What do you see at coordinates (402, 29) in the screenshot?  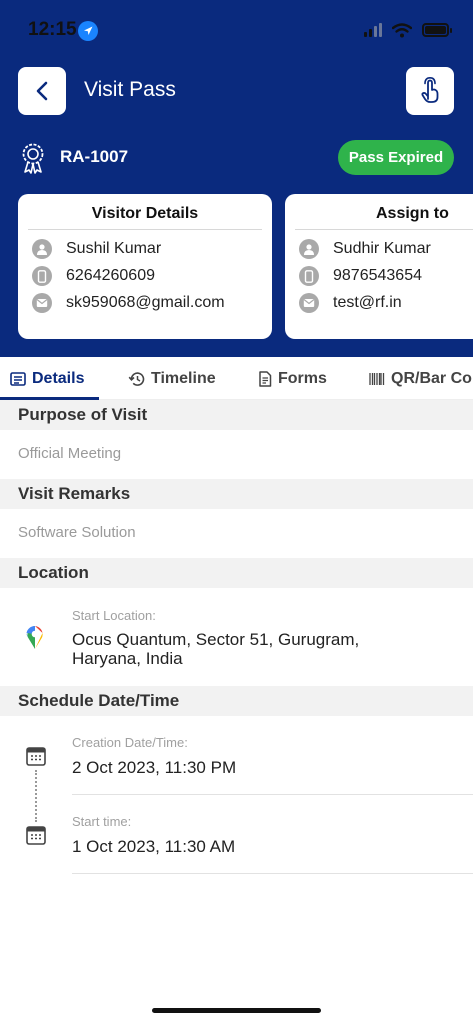 I see `wifi-icon` at bounding box center [402, 29].